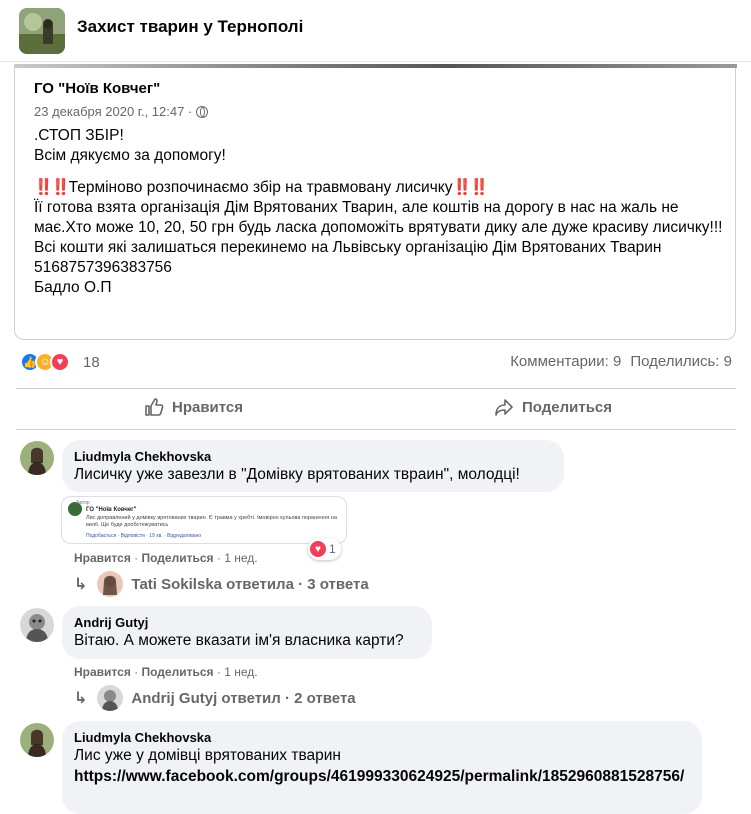  I want to click on post-actions-bar: Нравится Поделиться, so click(376, 409).